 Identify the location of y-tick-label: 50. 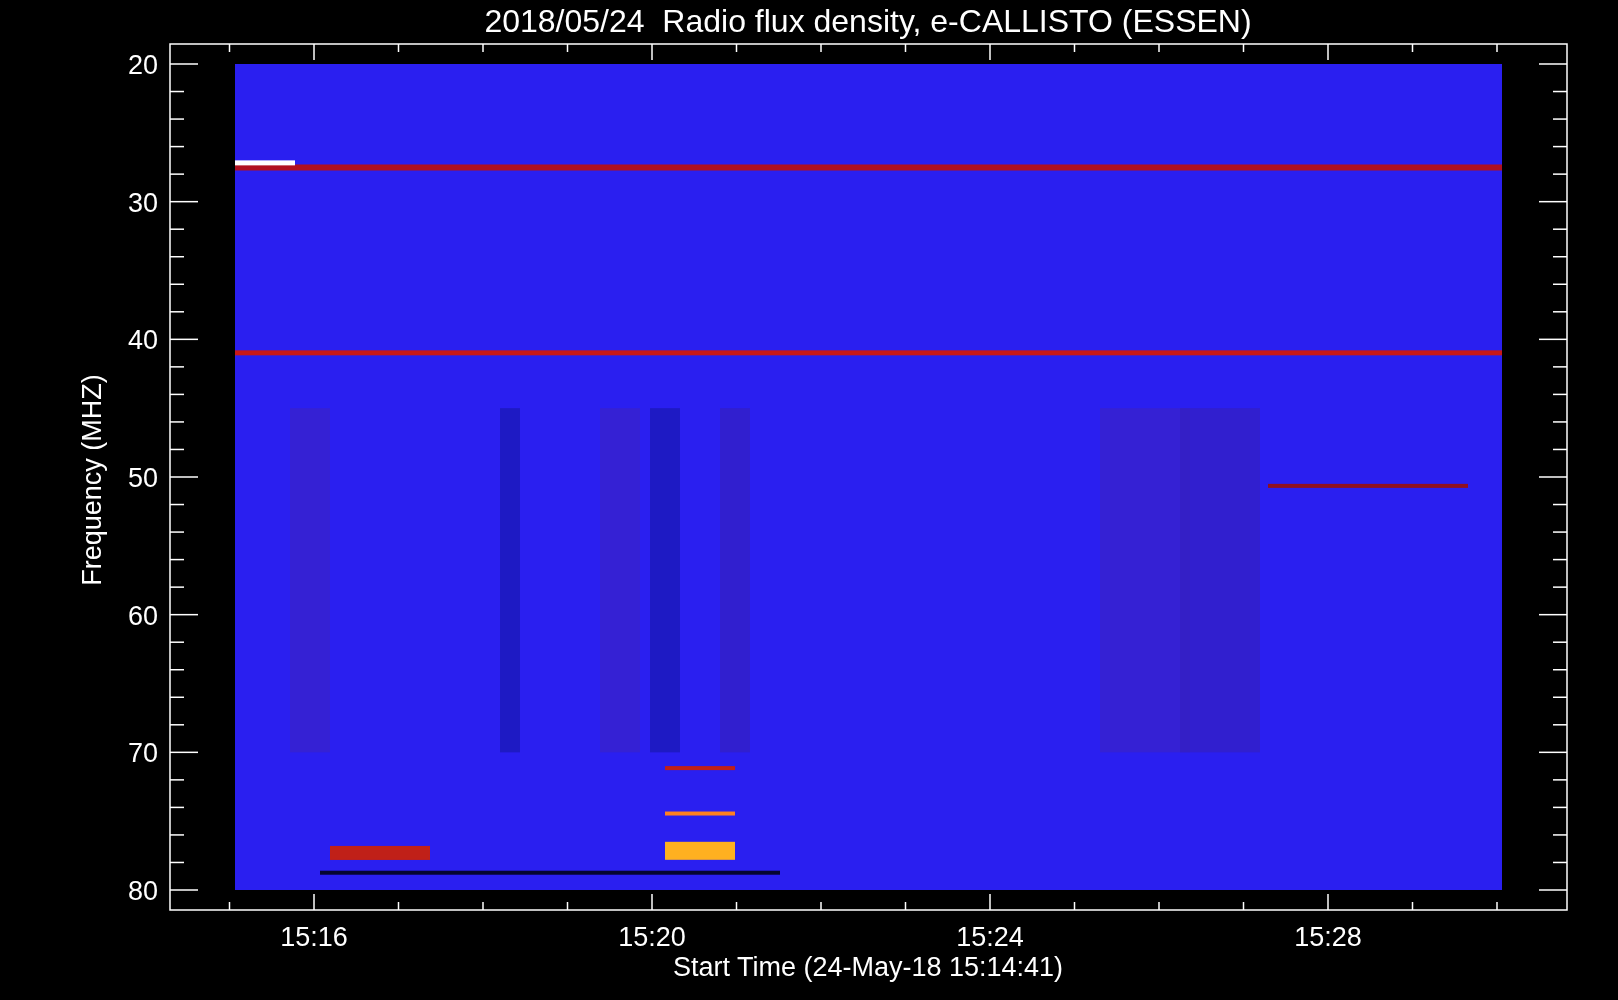
(142, 478).